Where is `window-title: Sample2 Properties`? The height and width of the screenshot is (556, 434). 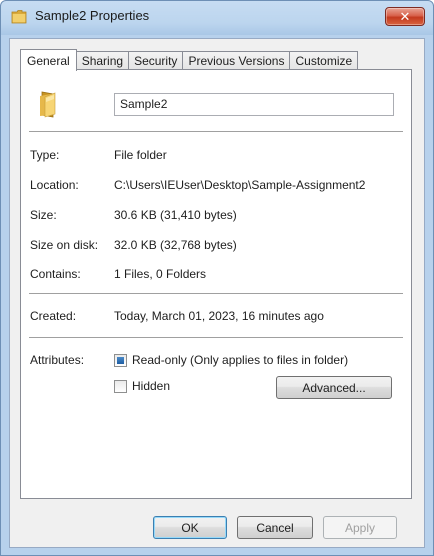 window-title: Sample2 Properties is located at coordinates (92, 15).